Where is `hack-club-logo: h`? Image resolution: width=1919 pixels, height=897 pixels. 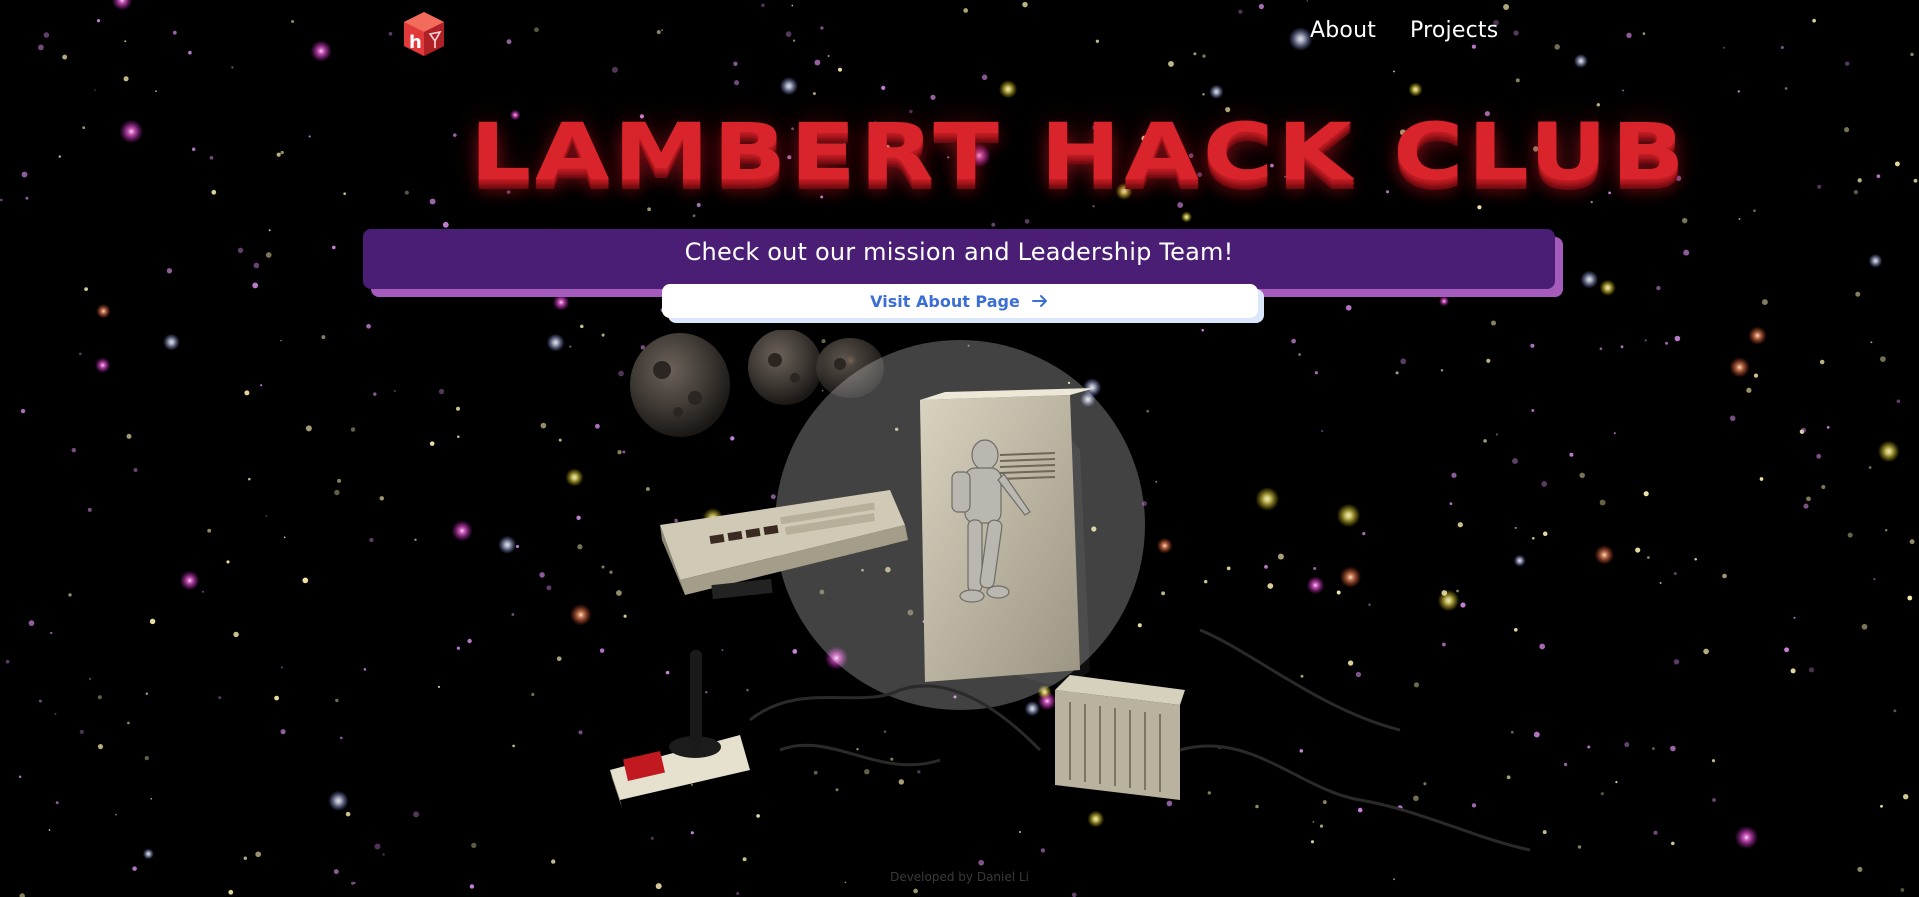 hack-club-logo: h is located at coordinates (424, 34).